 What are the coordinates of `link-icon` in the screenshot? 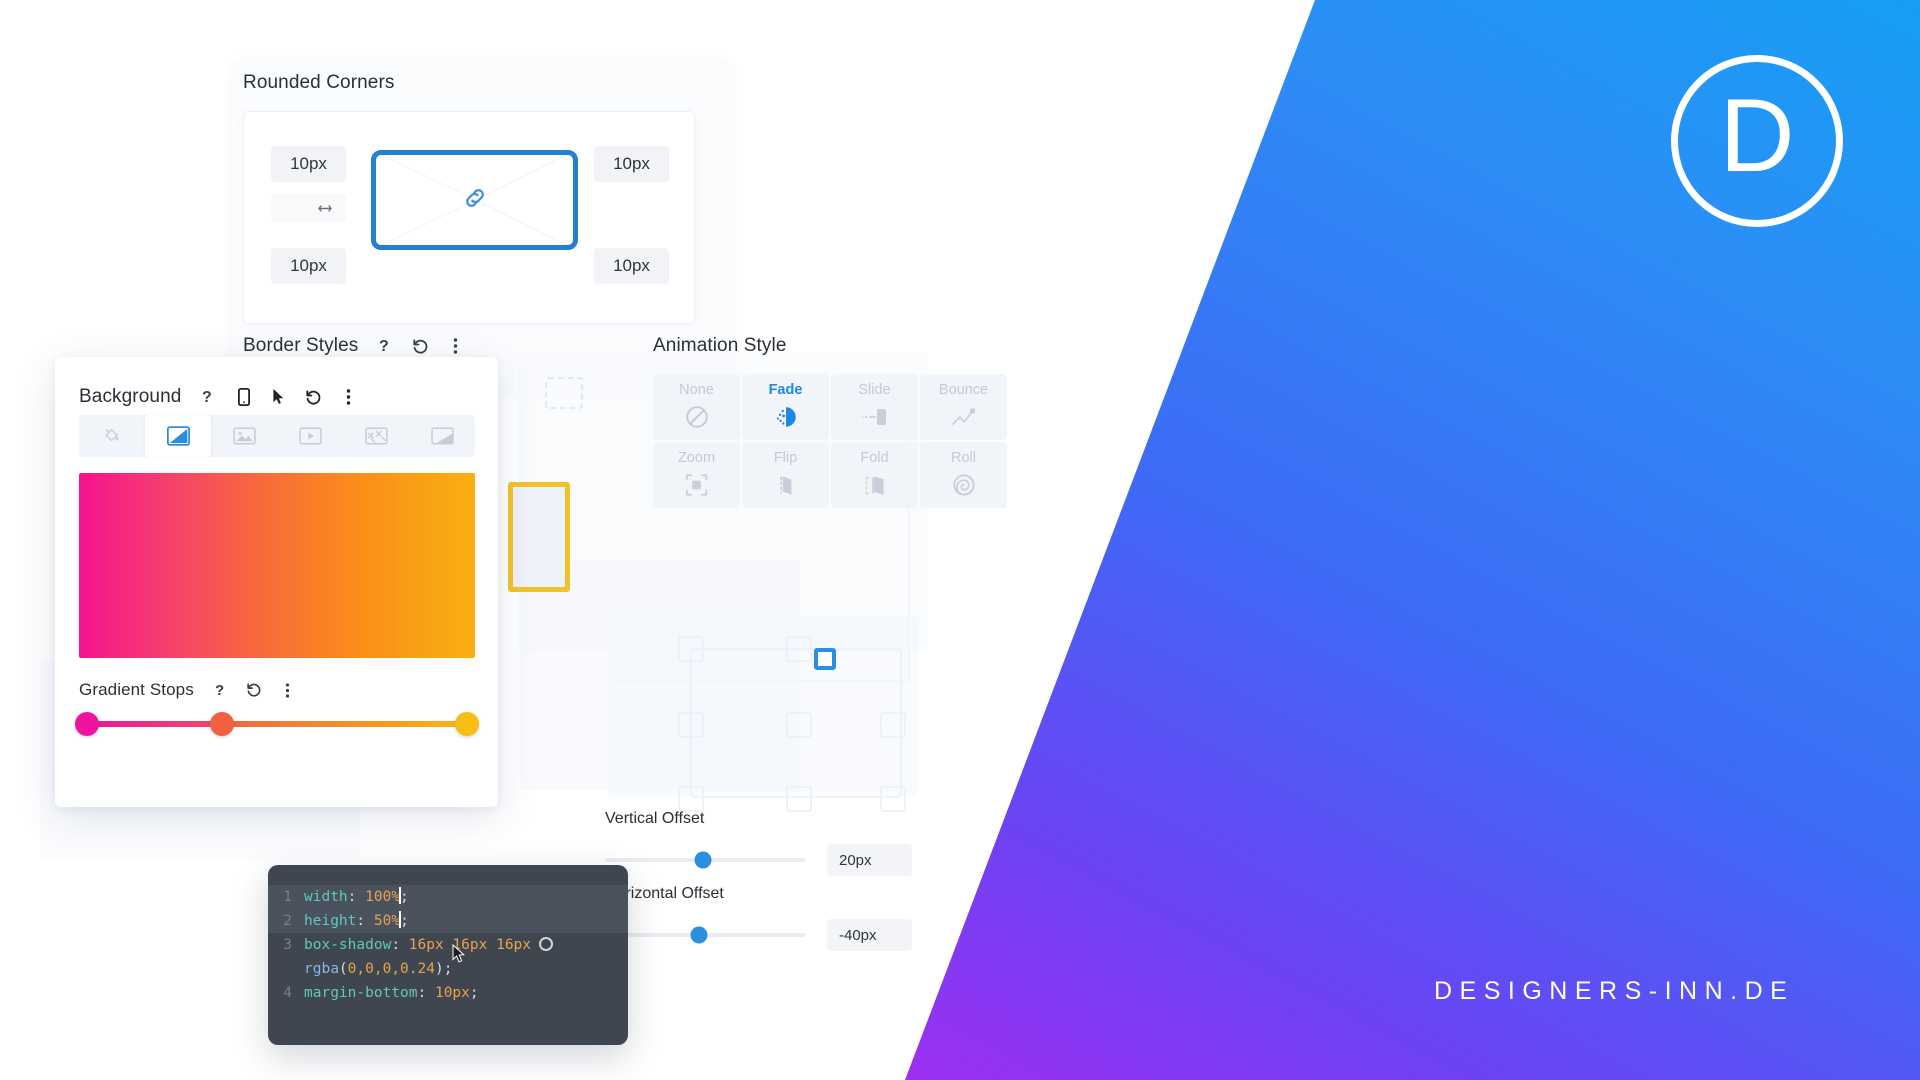 It's located at (475, 200).